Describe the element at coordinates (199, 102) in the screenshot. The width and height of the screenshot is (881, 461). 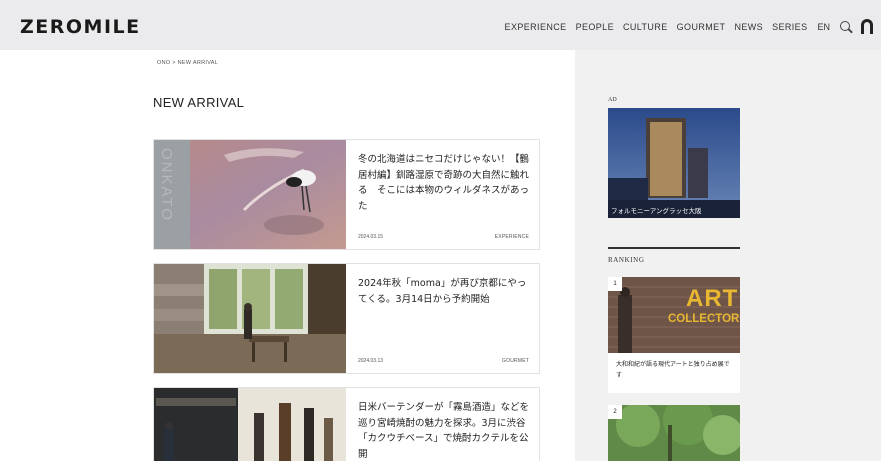
I see `page-title: NEW ARRIVAL` at that location.